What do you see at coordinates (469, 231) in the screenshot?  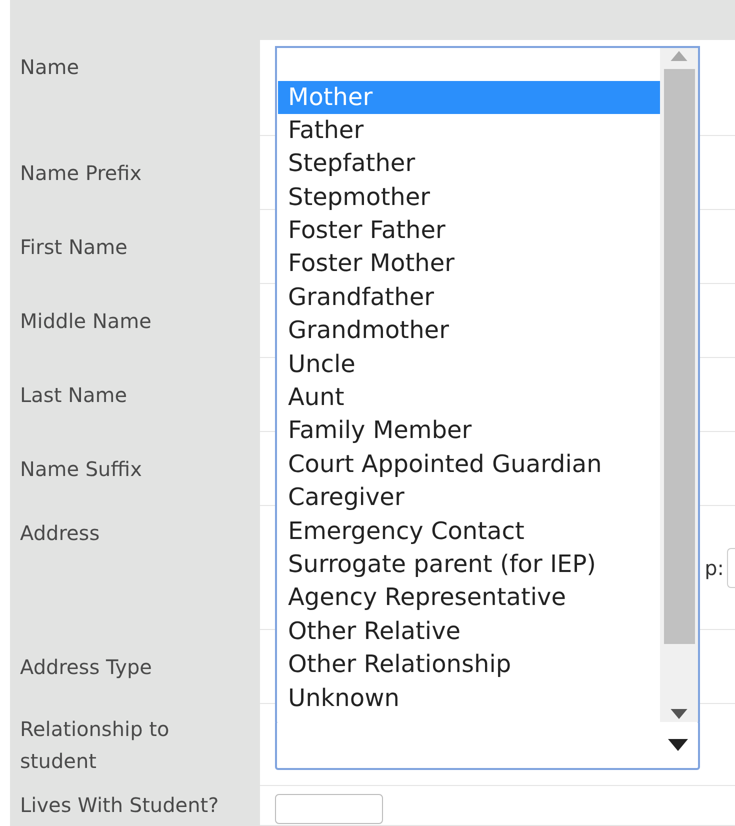 I see `dropdown-option: Foster Father` at bounding box center [469, 231].